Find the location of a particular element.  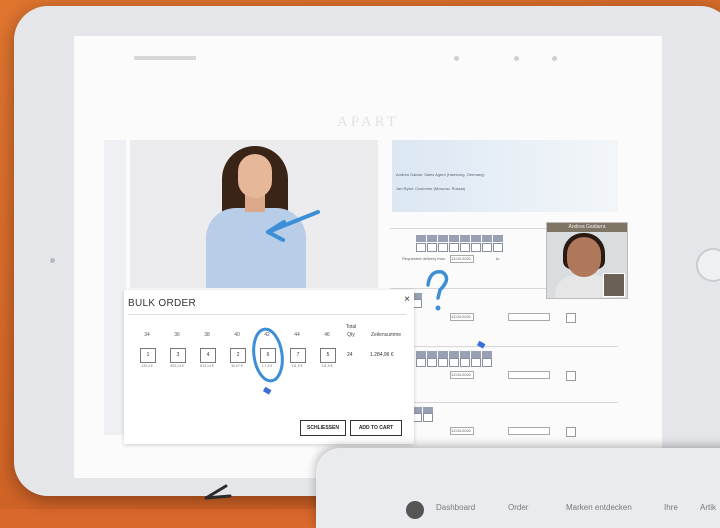

app-logo-icon is located at coordinates (415, 510).